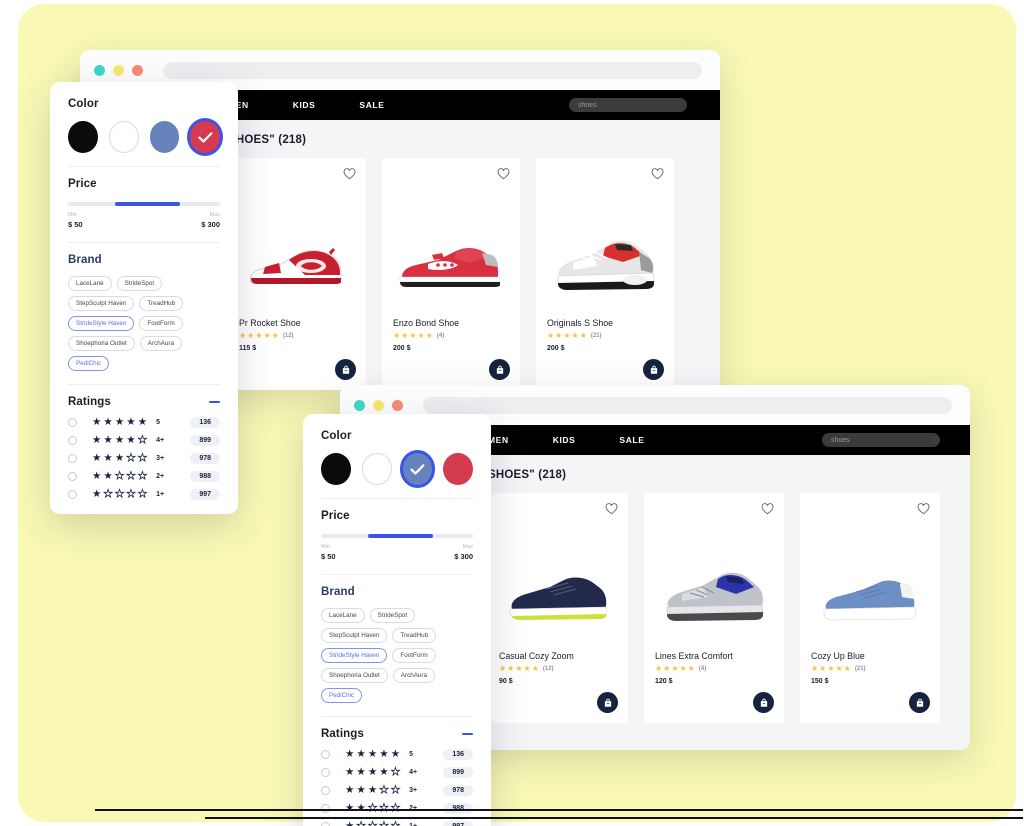 The width and height of the screenshot is (1024, 826). Describe the element at coordinates (458, 754) in the screenshot. I see `rating-count: 136` at that location.